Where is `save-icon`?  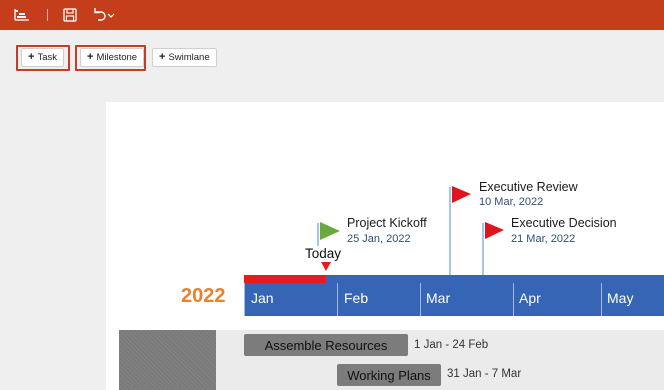 save-icon is located at coordinates (70, 15).